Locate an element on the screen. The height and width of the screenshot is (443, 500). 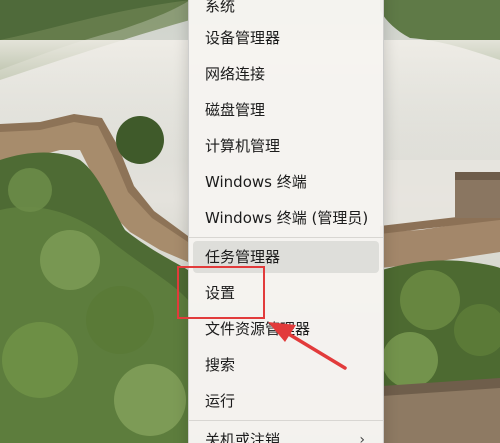
menu-item-disk-management: 磁盘管理 is located at coordinates (286, 110).